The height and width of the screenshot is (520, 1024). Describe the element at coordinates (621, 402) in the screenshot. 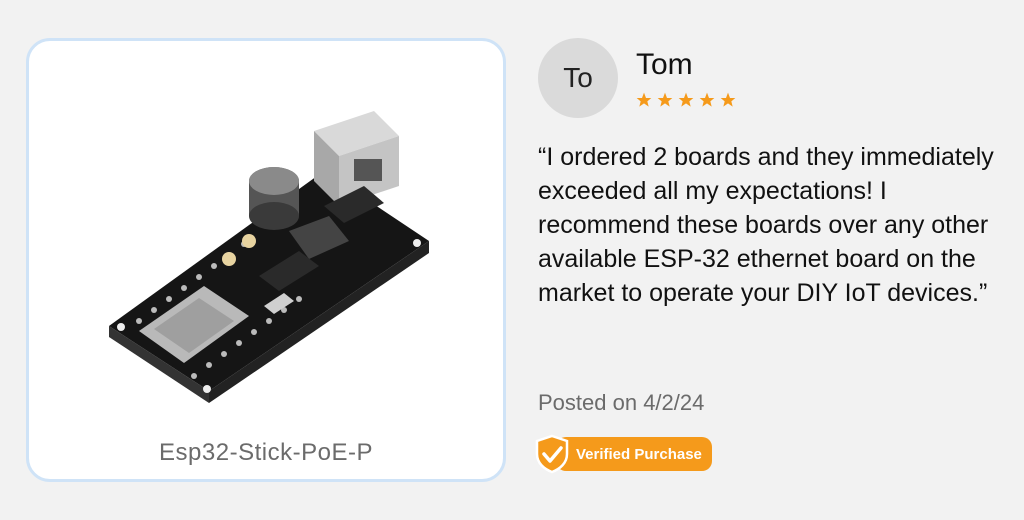

I see `posted-date: Posted on 4/2/24` at that location.